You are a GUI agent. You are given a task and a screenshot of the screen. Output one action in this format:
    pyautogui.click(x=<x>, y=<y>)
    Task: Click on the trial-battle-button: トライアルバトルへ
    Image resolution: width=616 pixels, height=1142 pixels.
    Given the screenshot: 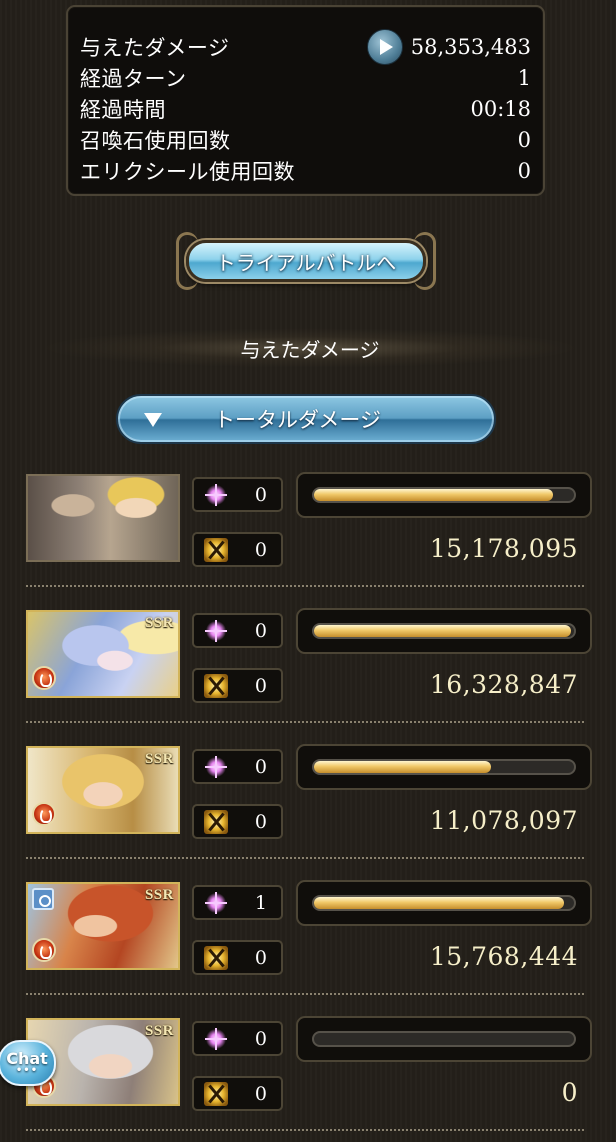 What is the action you would take?
    pyautogui.click(x=306, y=261)
    